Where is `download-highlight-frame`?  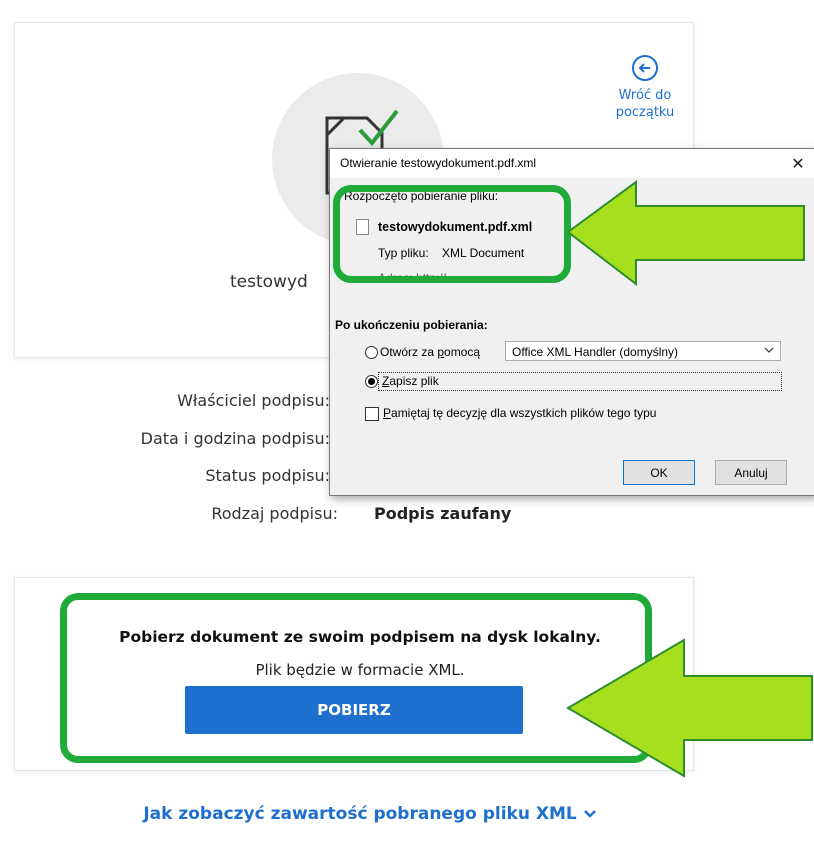
download-highlight-frame is located at coordinates (356, 678).